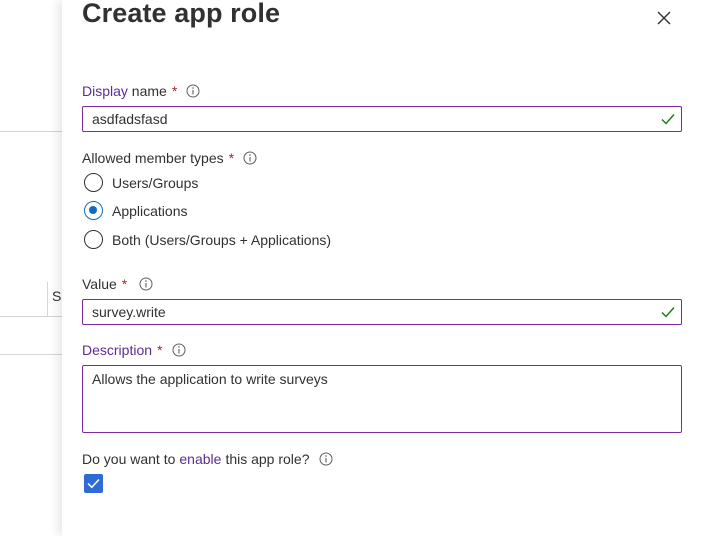  What do you see at coordinates (181, 14) in the screenshot?
I see `panel-title: Create app role` at bounding box center [181, 14].